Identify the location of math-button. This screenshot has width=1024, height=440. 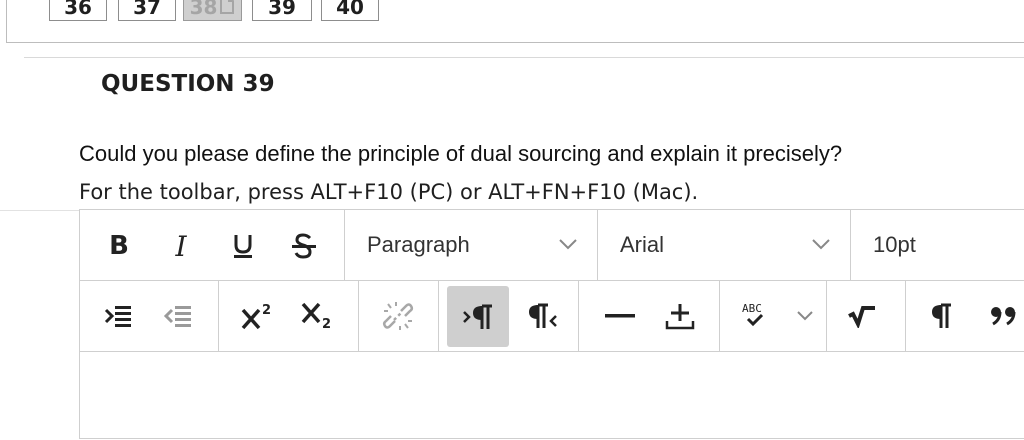
(862, 316).